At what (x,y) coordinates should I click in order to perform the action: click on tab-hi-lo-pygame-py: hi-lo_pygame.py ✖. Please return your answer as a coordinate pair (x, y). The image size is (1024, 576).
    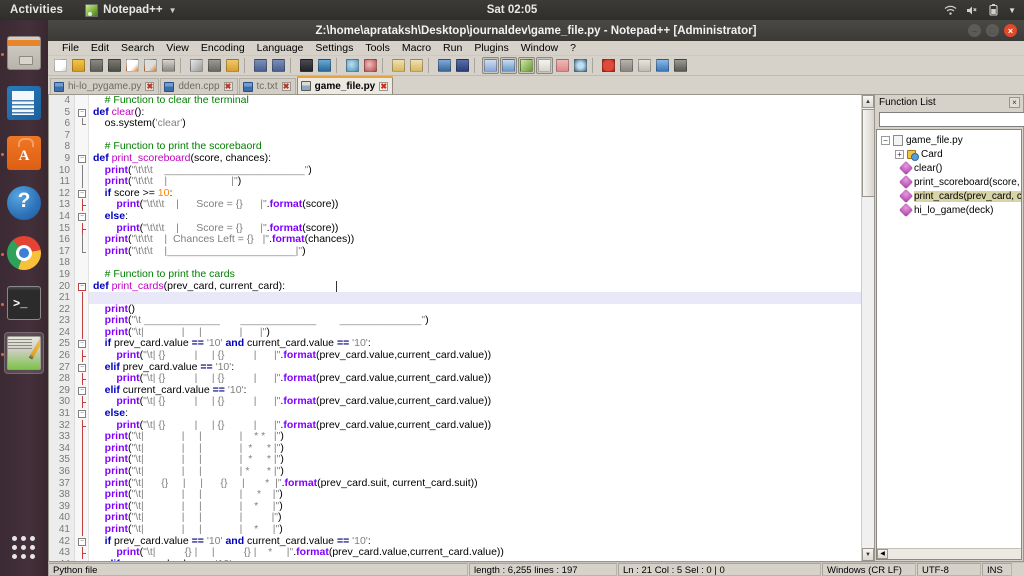
    Looking at the image, I should click on (105, 86).